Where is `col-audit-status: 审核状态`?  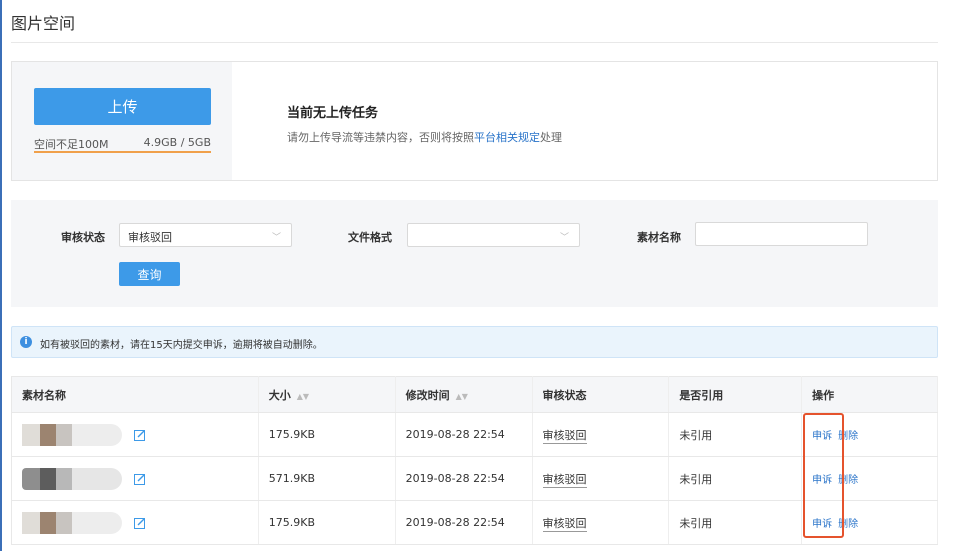
col-audit-status: 审核状态 is located at coordinates (601, 394).